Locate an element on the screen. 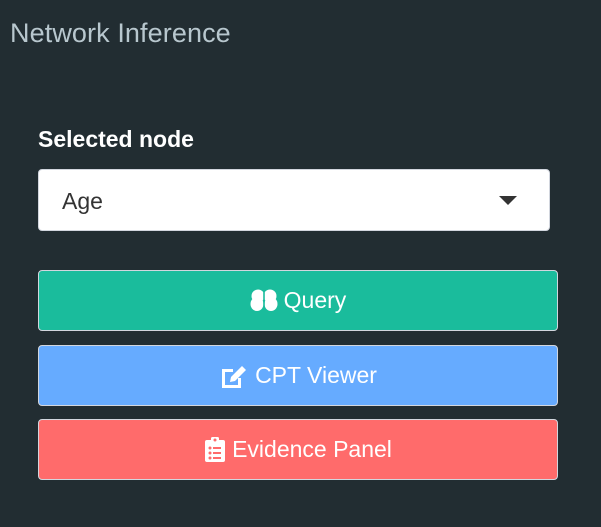  chevron-down-icon is located at coordinates (508, 200).